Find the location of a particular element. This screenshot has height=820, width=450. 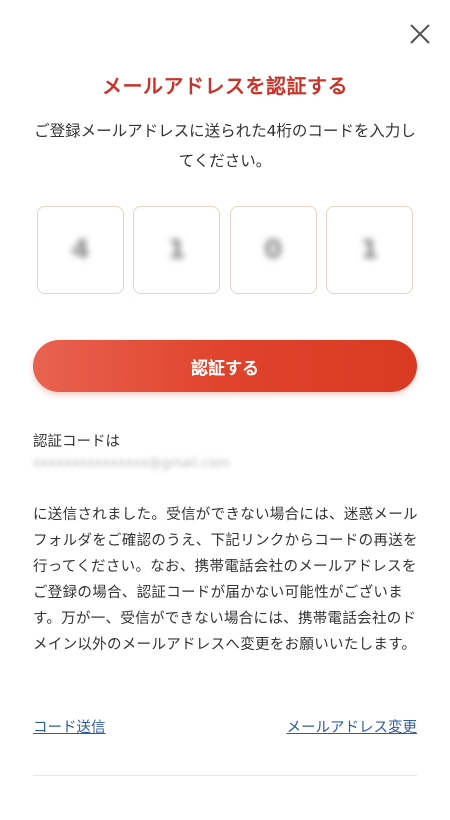

code-sent-label: 認証コードは is located at coordinates (76, 442).